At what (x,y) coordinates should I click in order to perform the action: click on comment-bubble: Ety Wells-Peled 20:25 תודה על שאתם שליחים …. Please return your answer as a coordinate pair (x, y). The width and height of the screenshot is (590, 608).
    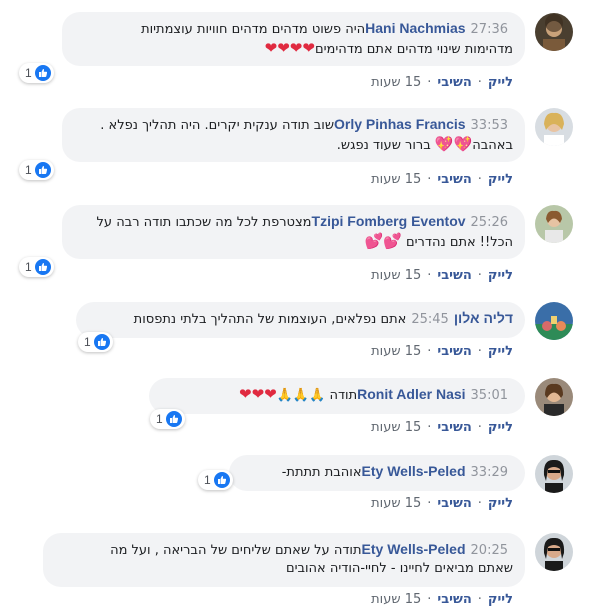
    Looking at the image, I should click on (284, 560).